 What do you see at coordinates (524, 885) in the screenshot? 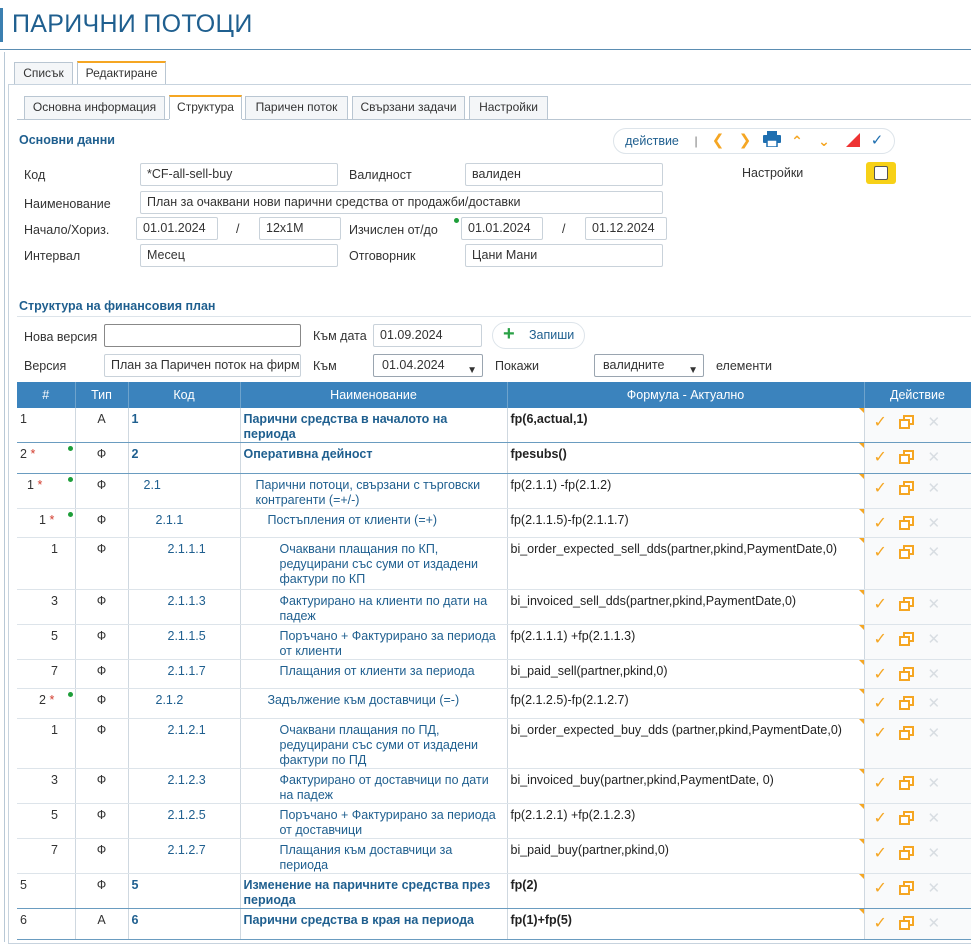
I see `row-formula: fp(2)` at bounding box center [524, 885].